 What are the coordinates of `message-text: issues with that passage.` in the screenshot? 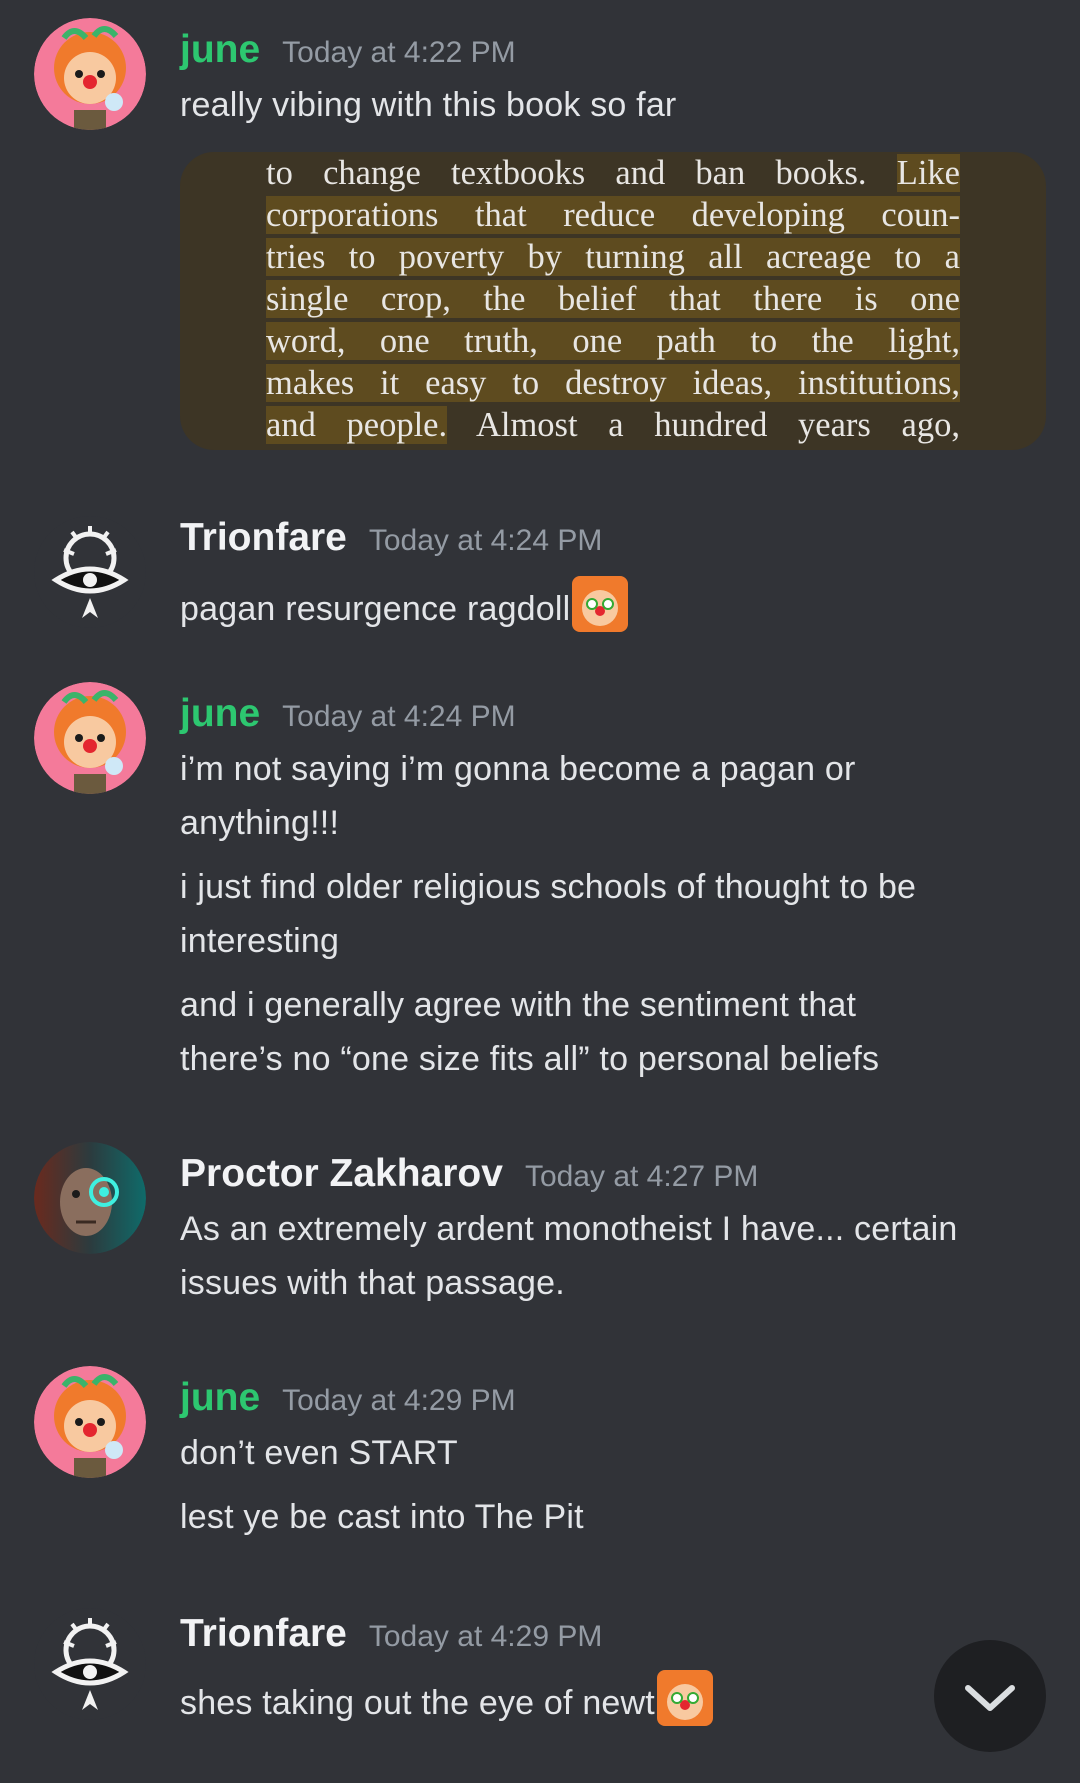 It's located at (372, 1283).